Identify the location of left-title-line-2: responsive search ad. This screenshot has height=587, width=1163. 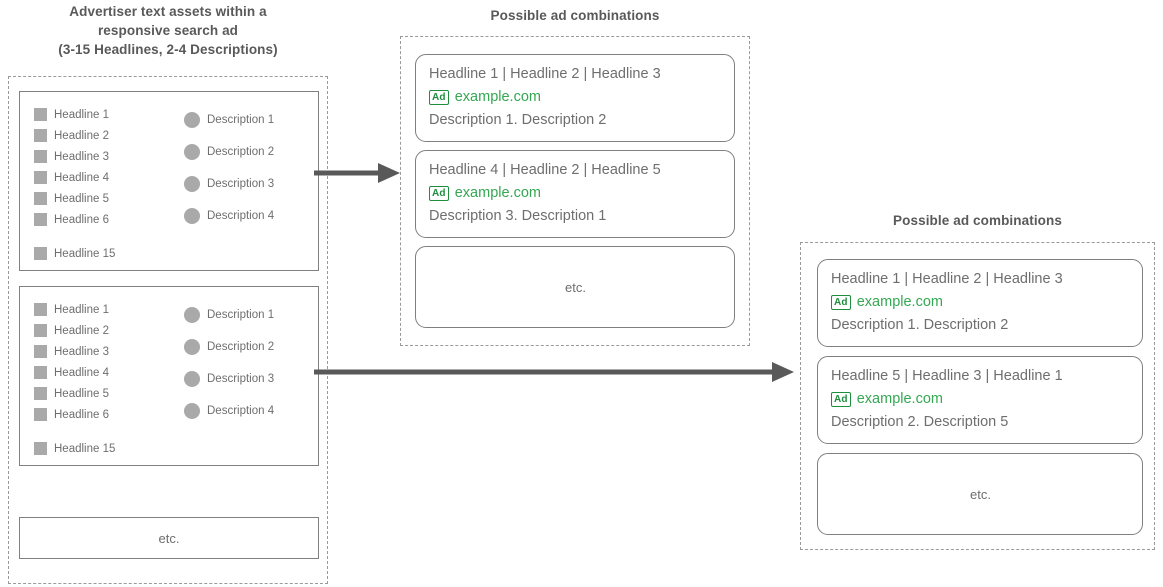
(168, 30).